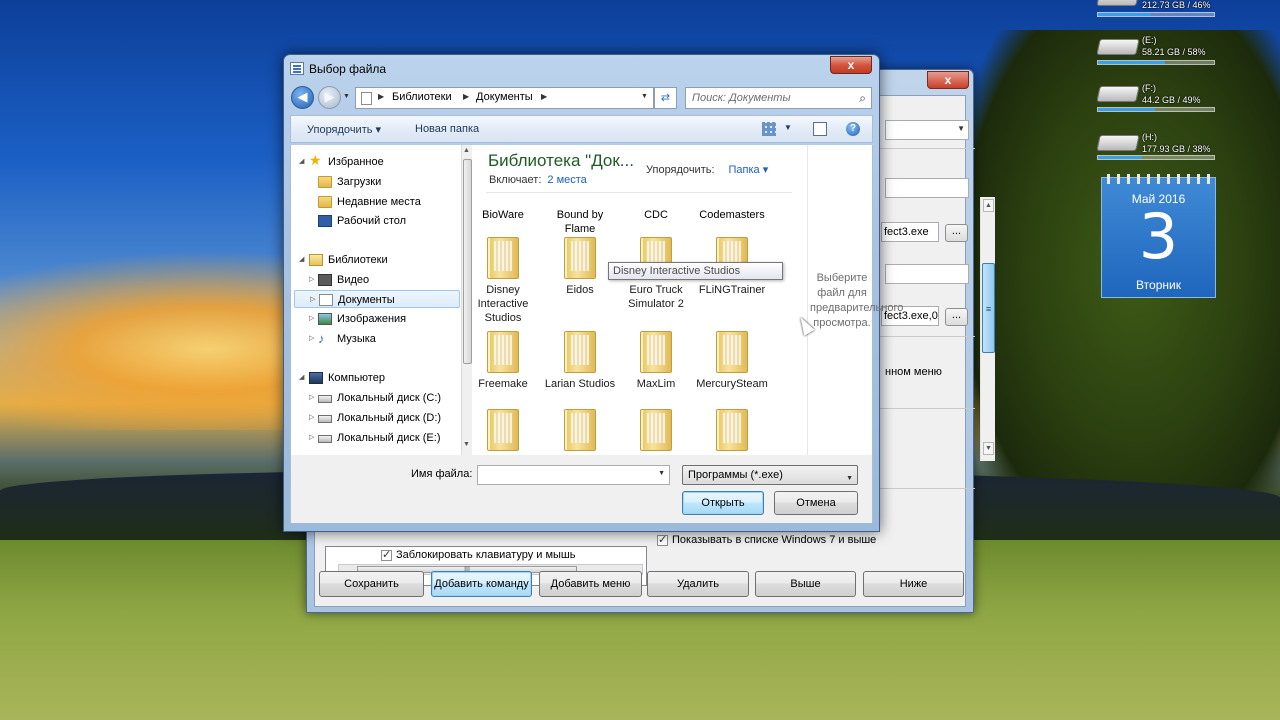 The image size is (1280, 720). I want to click on folder-icon, so click(503, 258).